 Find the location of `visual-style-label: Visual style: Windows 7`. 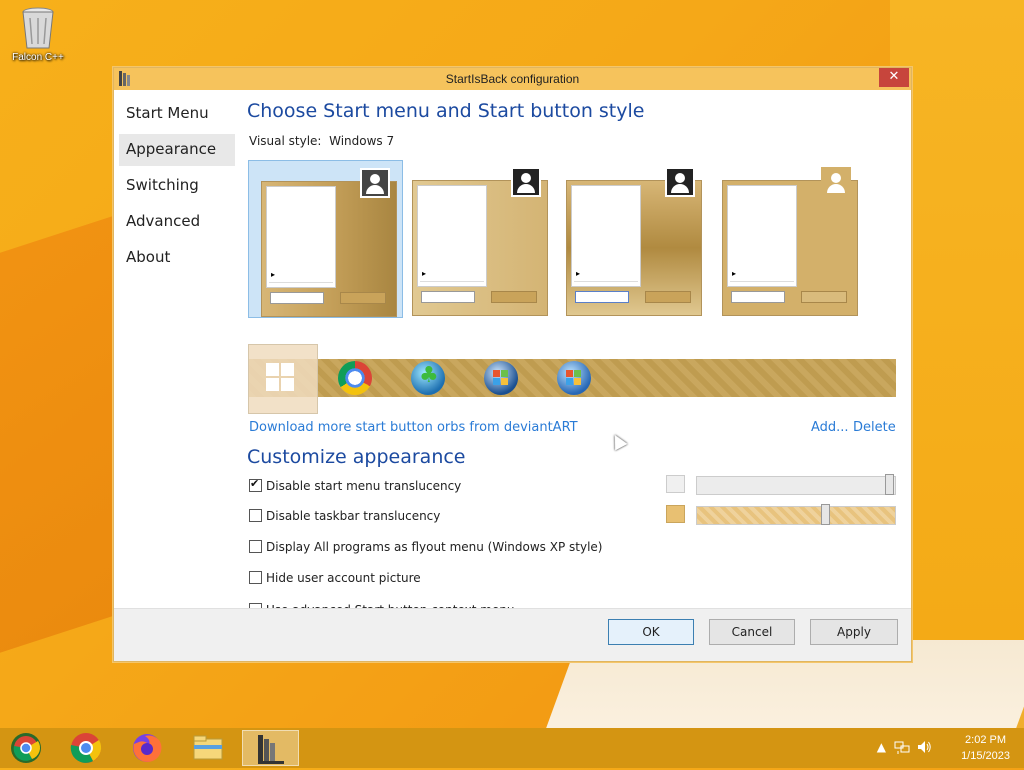

visual-style-label: Visual style: Windows 7 is located at coordinates (321, 141).